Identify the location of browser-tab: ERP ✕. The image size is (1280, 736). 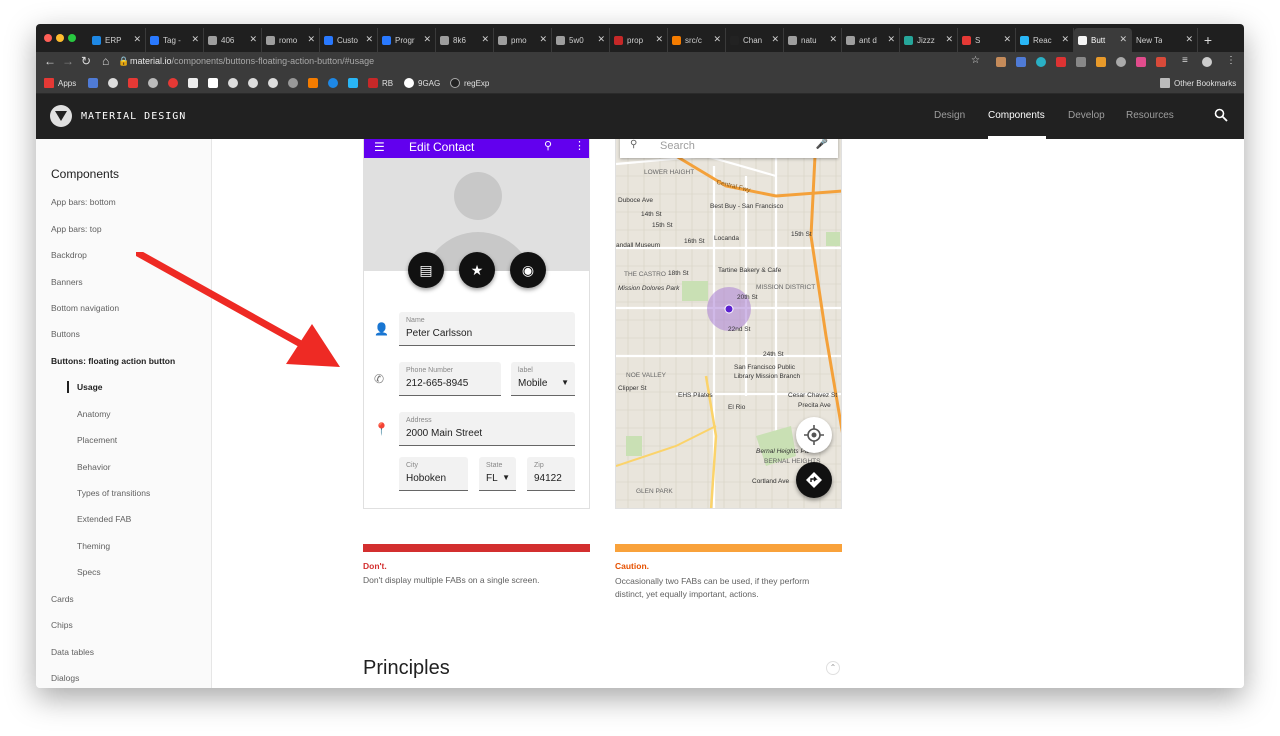
(117, 40).